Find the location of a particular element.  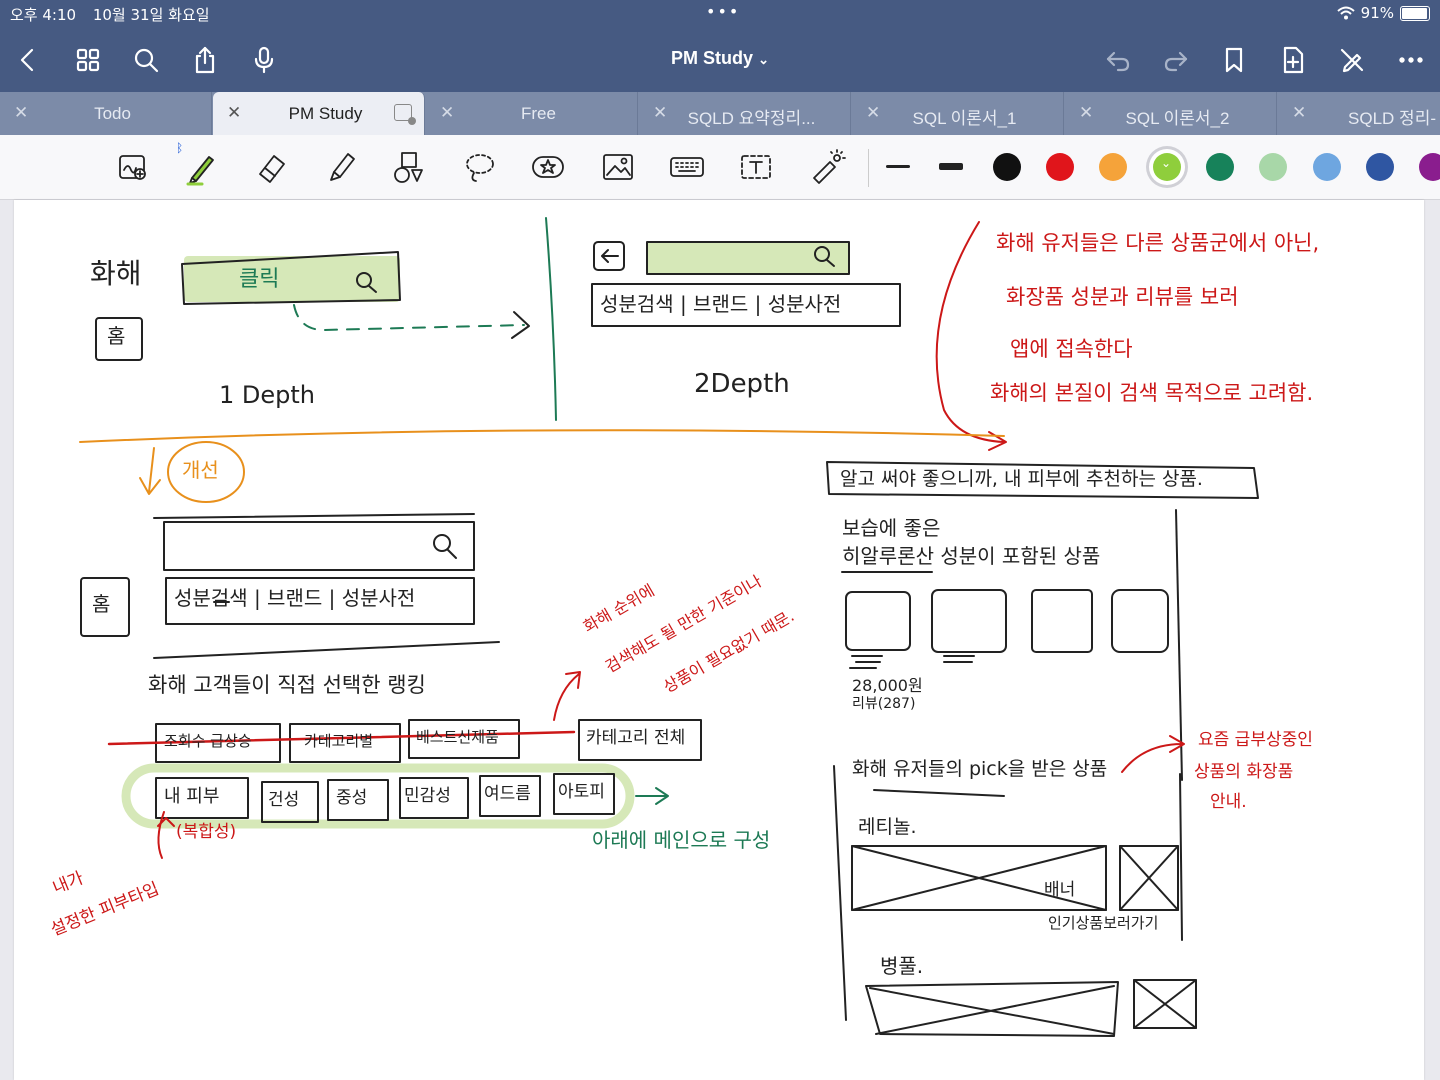

stroke-width-thin is located at coordinates (898, 166).